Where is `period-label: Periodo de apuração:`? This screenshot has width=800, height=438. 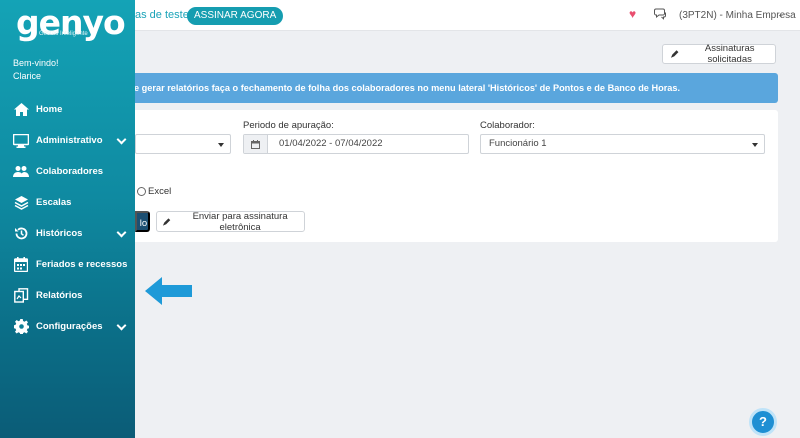 period-label: Periodo de apuração: is located at coordinates (288, 125).